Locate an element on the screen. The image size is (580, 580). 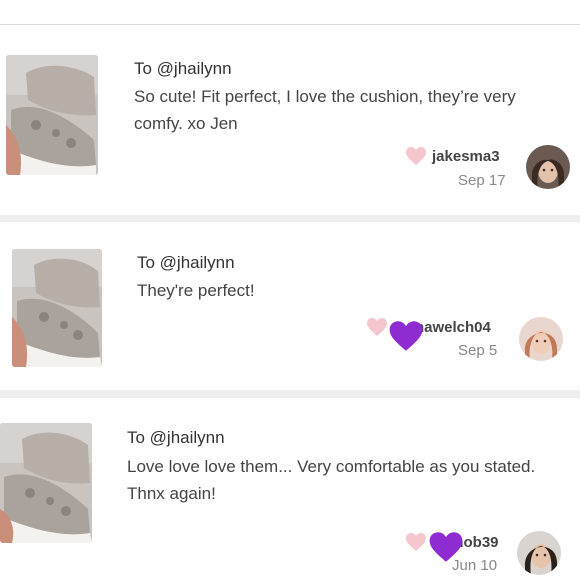
username-link: nawelch04 is located at coordinates (453, 327).